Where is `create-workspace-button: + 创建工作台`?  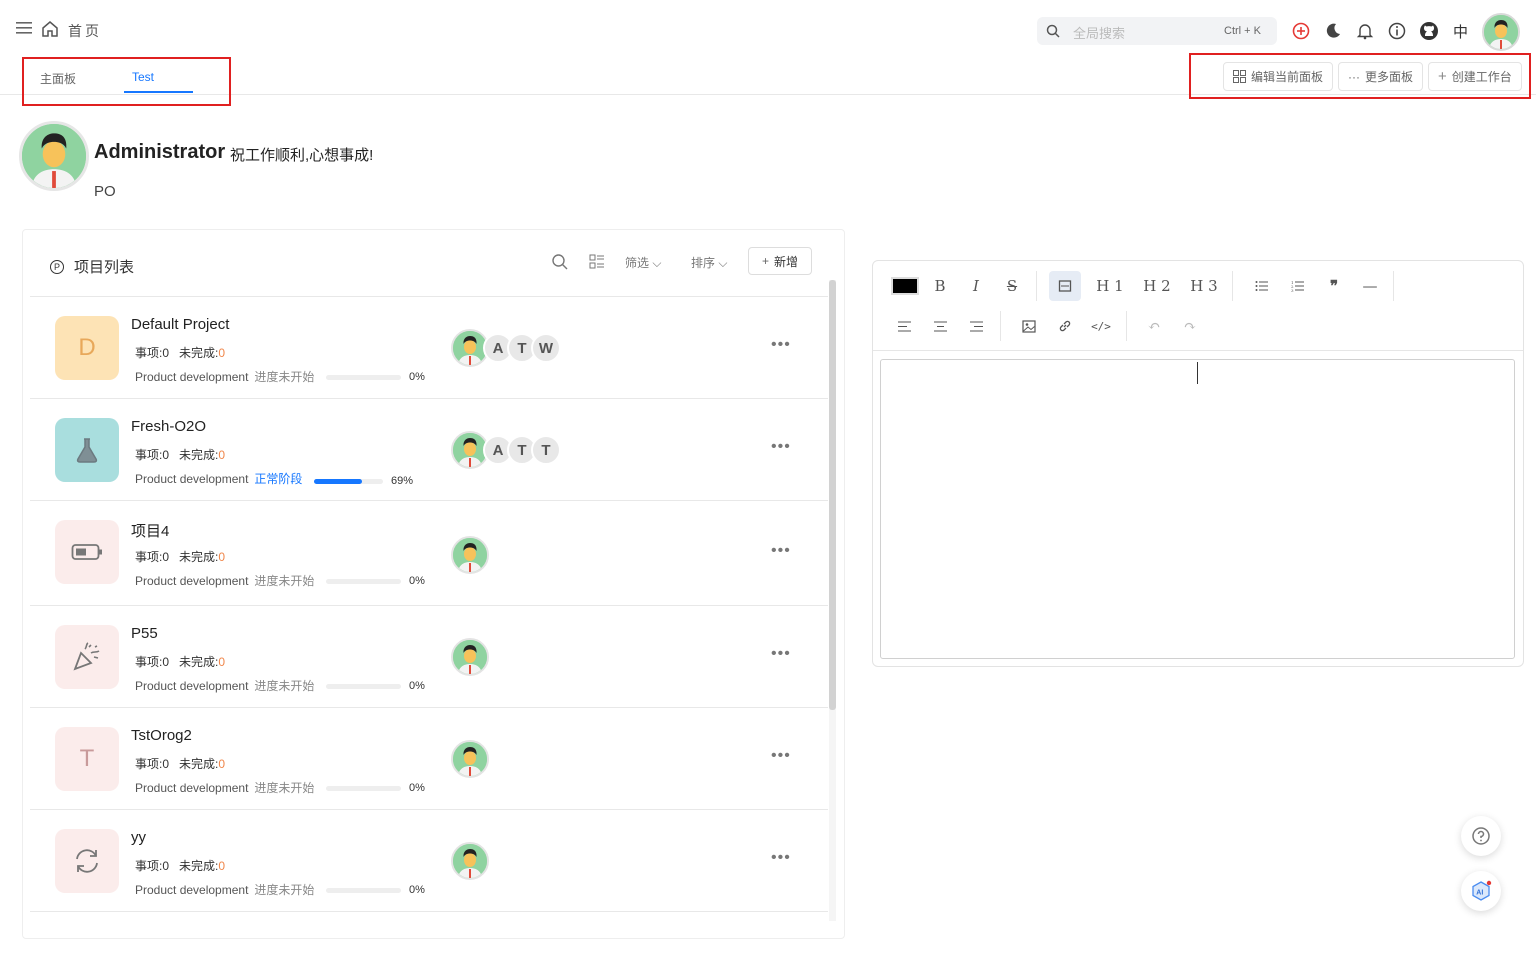 create-workspace-button: + 创建工作台 is located at coordinates (1475, 76).